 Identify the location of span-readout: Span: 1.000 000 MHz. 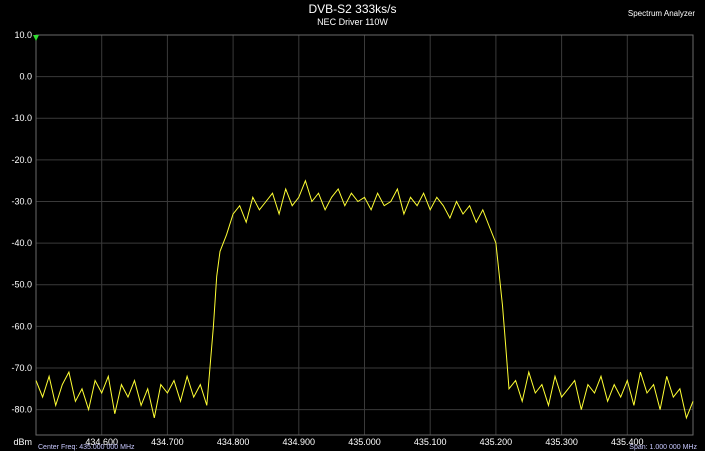
(663, 447).